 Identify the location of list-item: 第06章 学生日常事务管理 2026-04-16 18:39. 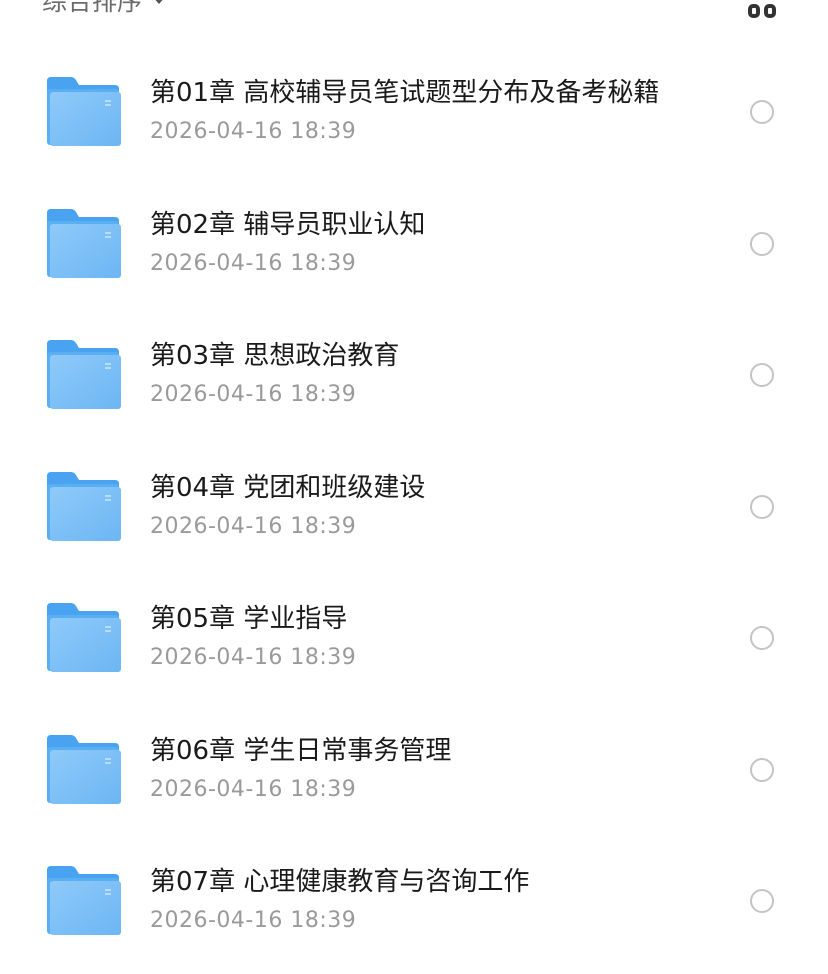
(414, 770).